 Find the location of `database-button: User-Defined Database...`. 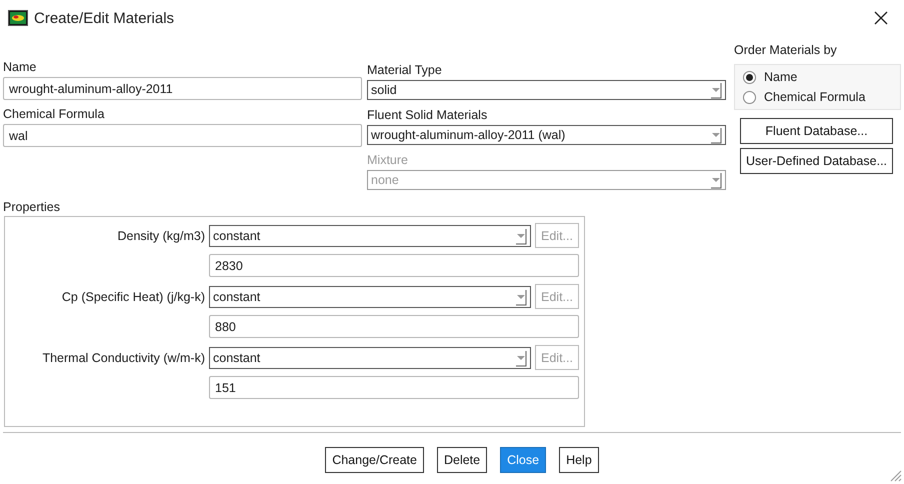

database-button: User-Defined Database... is located at coordinates (816, 161).